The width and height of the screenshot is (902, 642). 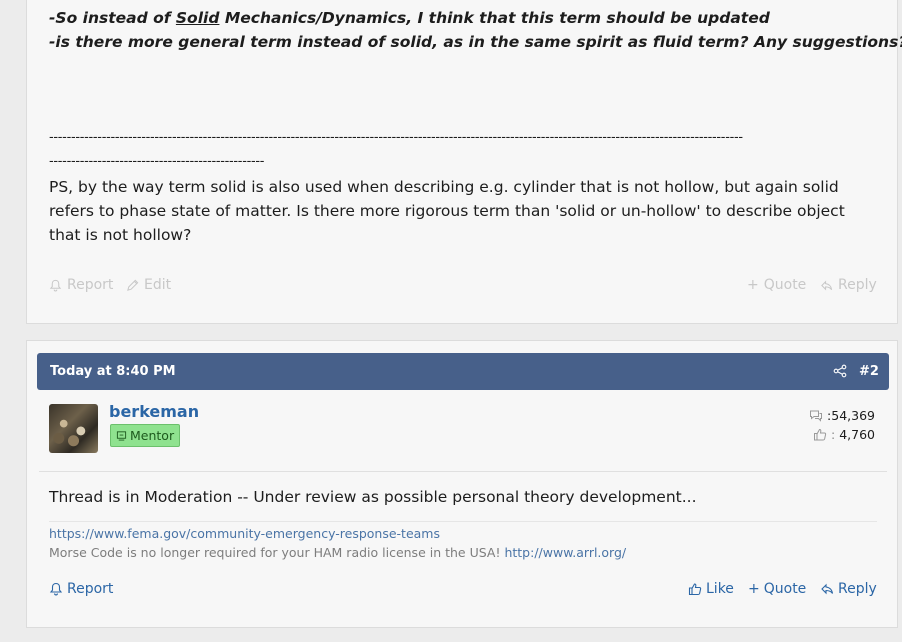 What do you see at coordinates (112, 18) in the screenshot?
I see `line-1-prefix: -So instead of` at bounding box center [112, 18].